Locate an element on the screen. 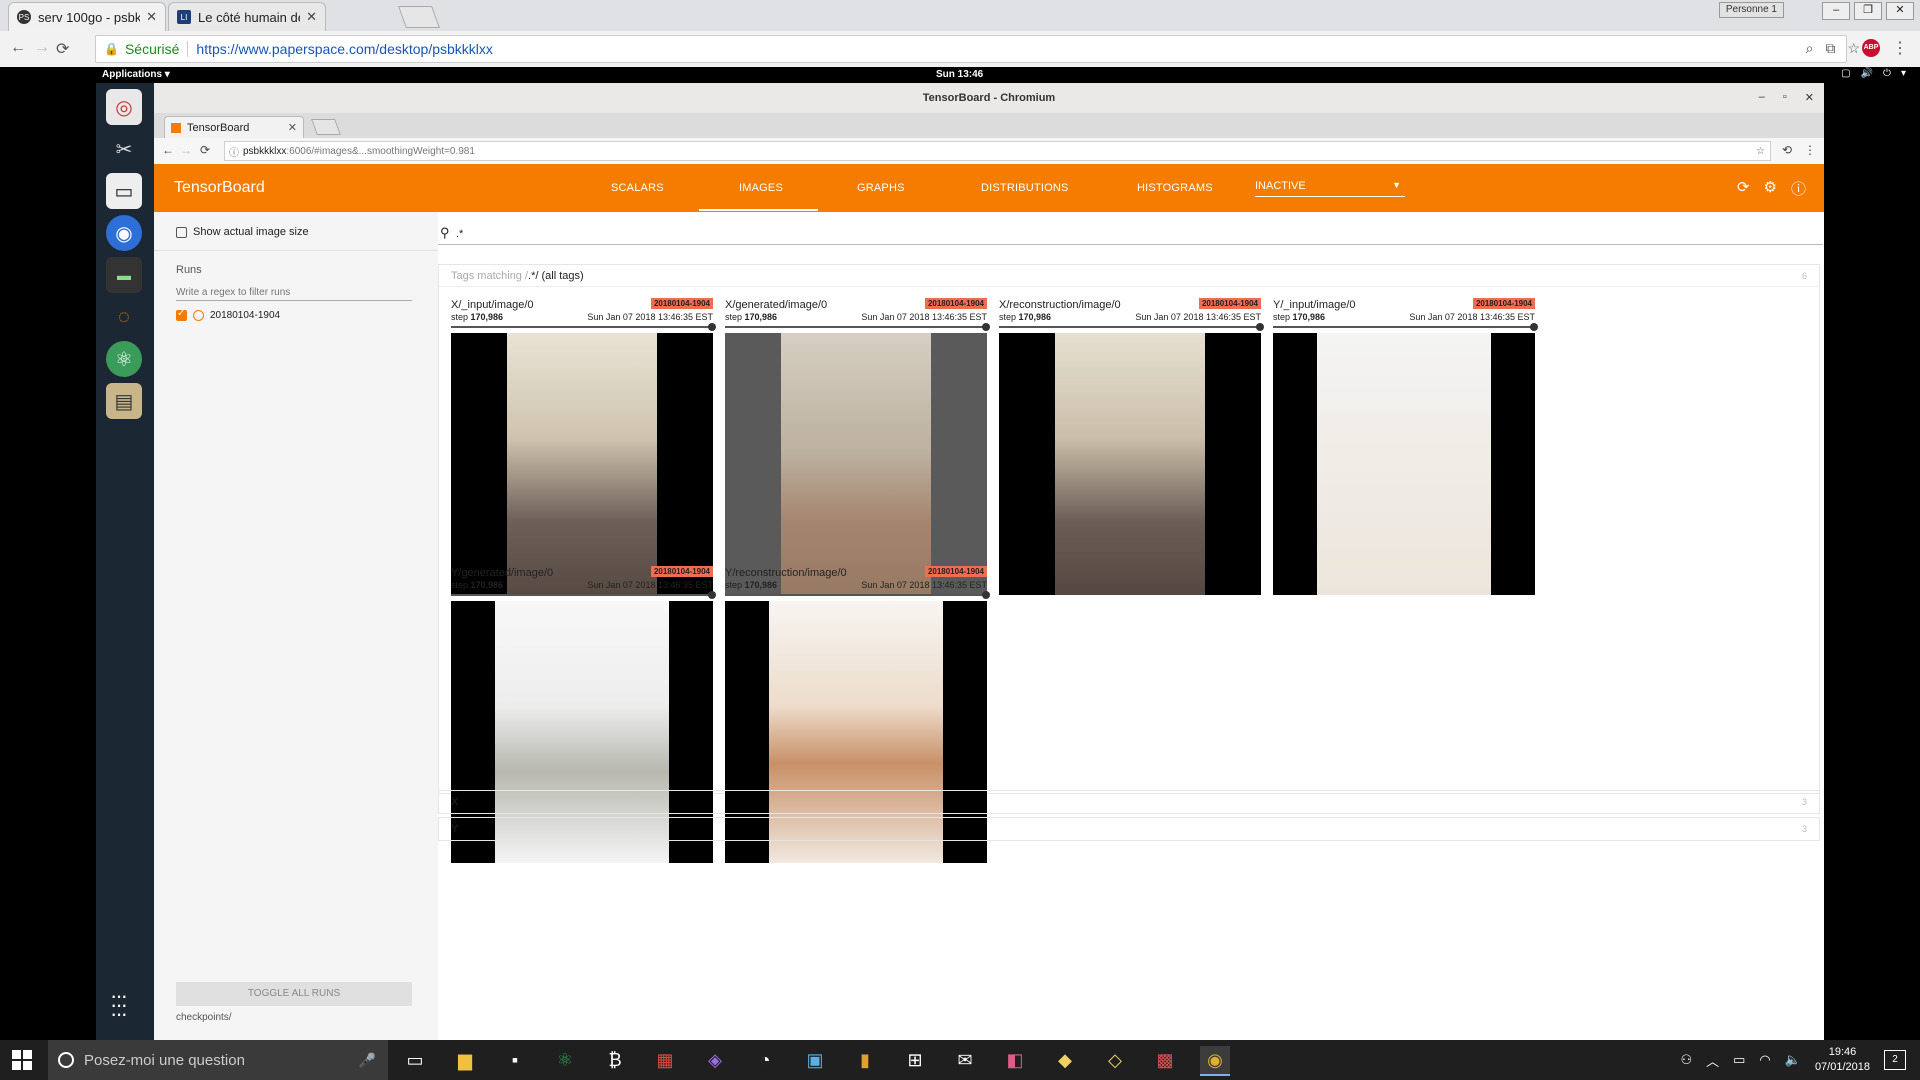  wifi-icon: ◠ is located at coordinates (1764, 1060).